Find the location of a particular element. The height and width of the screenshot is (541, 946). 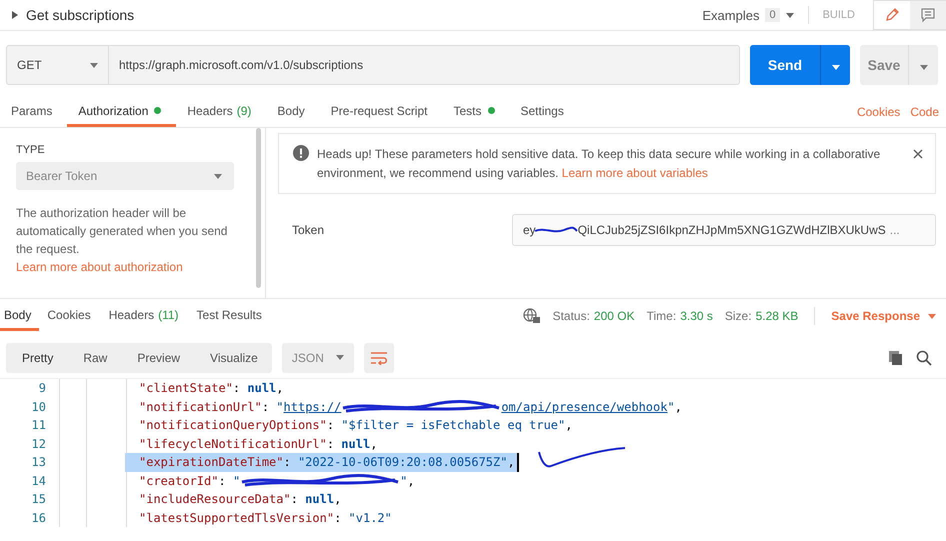

code-line: "clientState": null, is located at coordinates (211, 389).